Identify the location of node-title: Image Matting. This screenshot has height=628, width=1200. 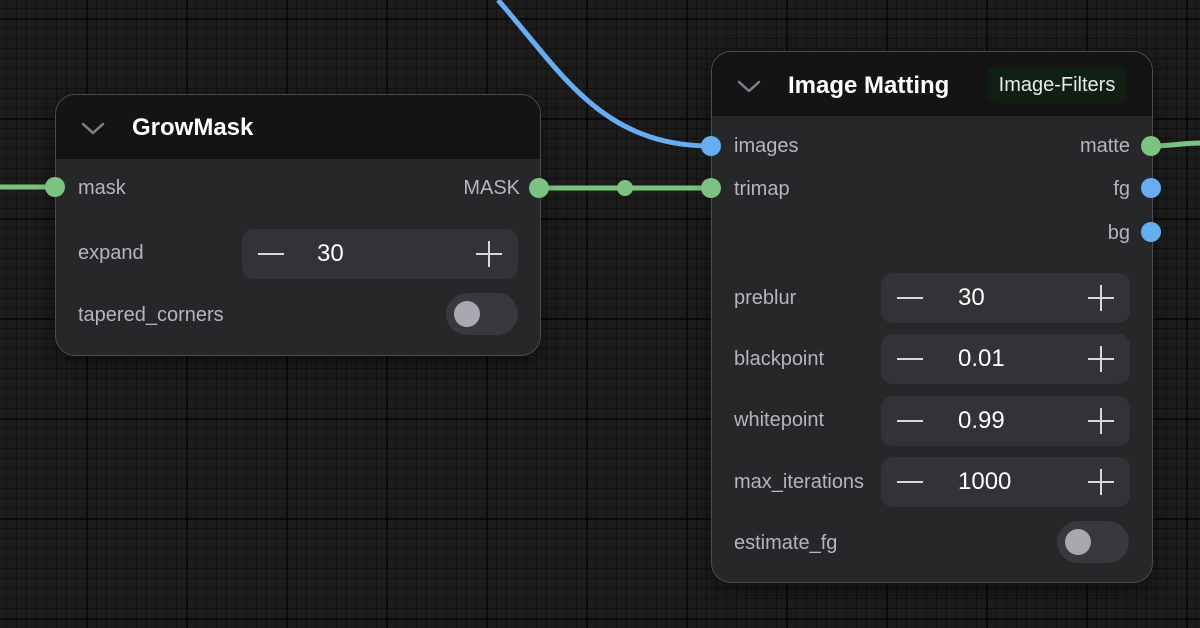
(869, 85).